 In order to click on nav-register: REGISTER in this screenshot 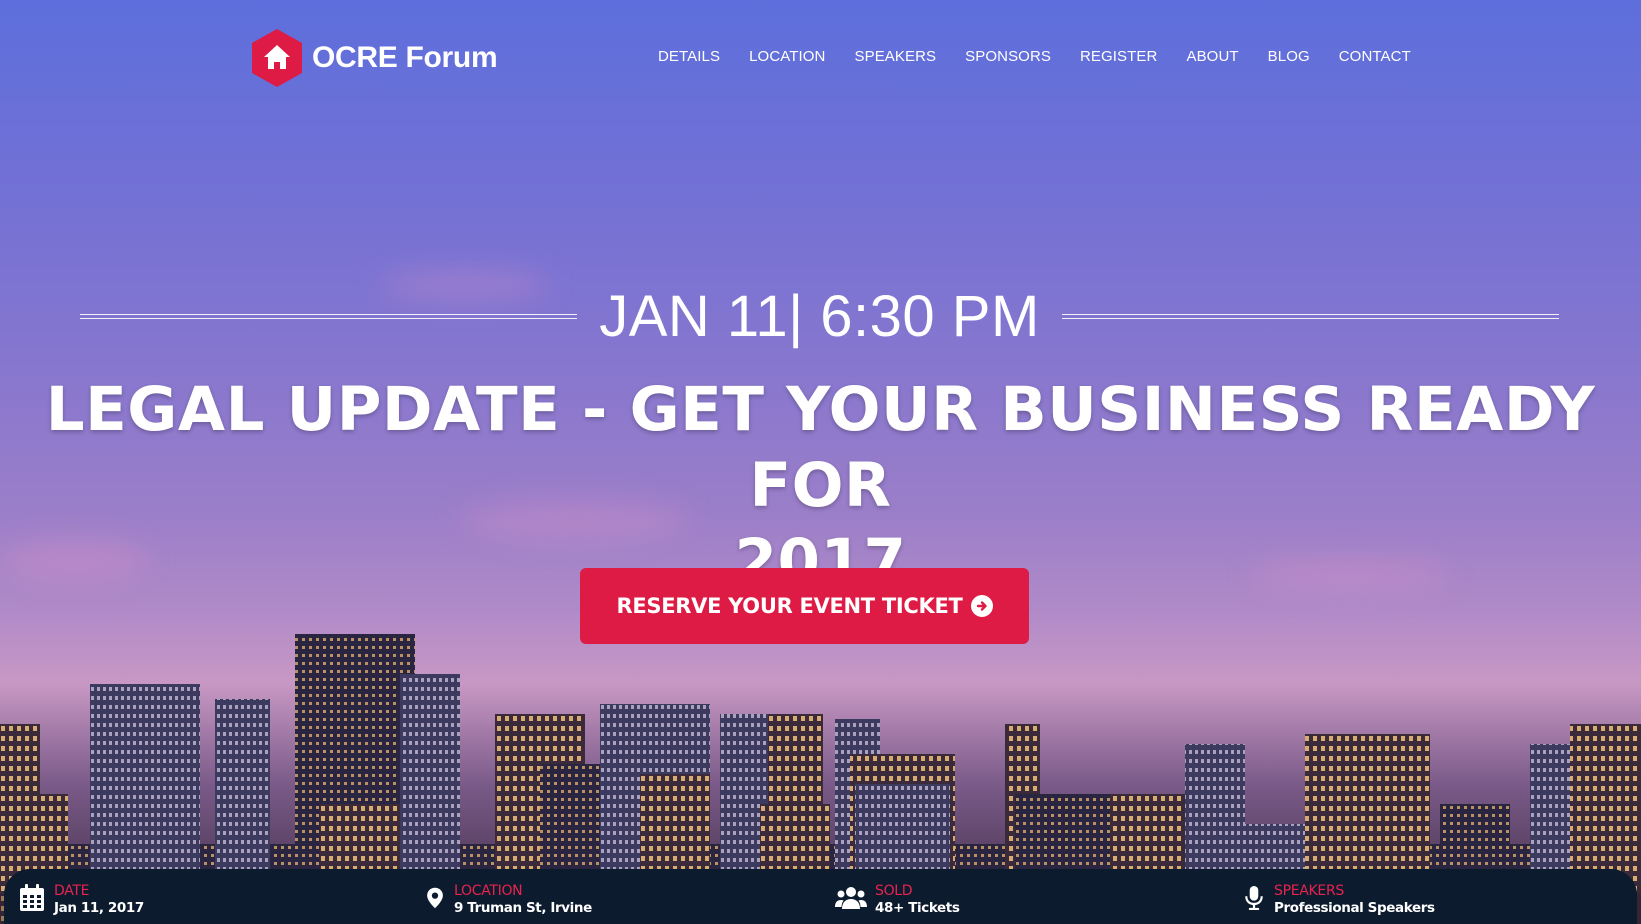, I will do `click(1118, 56)`.